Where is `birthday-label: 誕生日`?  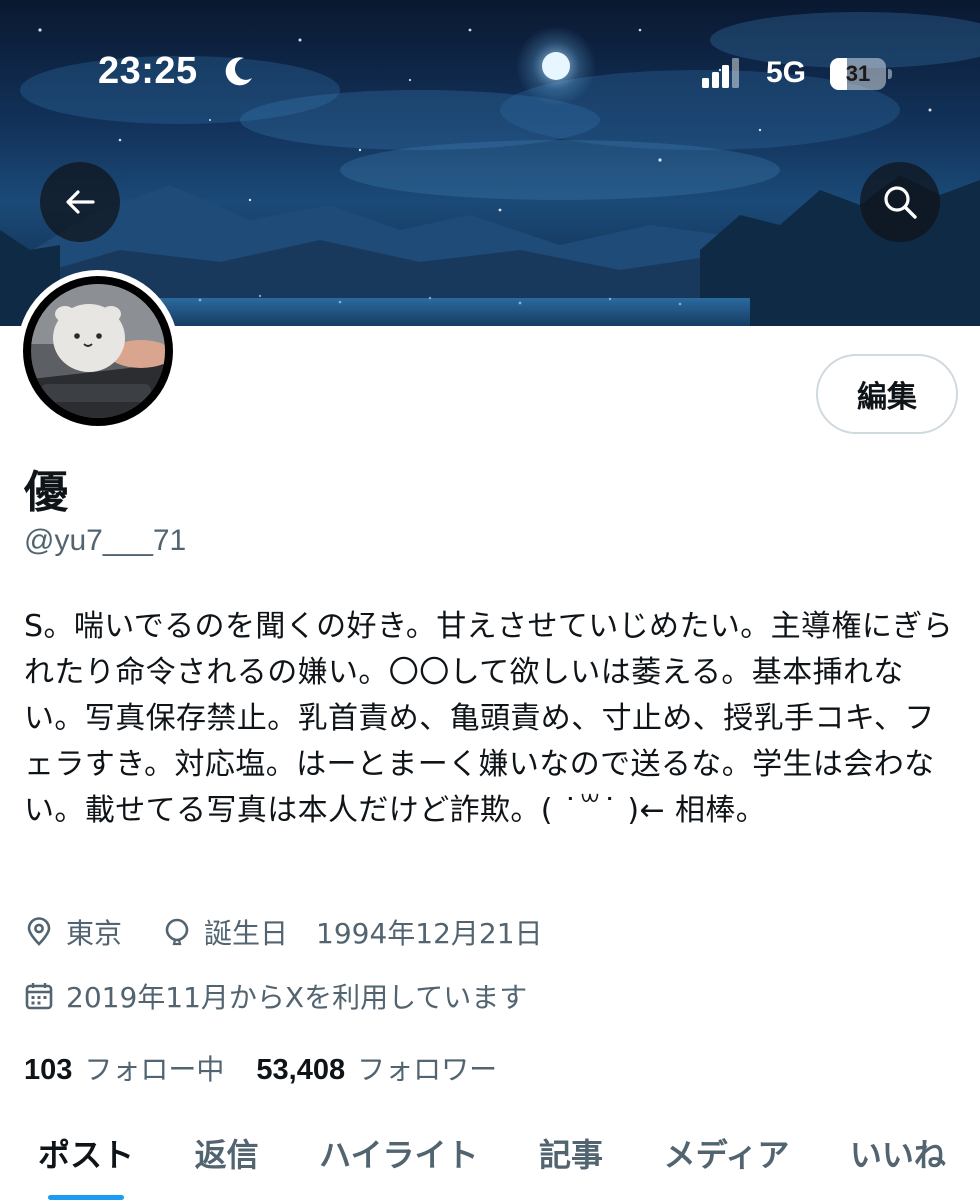 birthday-label: 誕生日 is located at coordinates (246, 933).